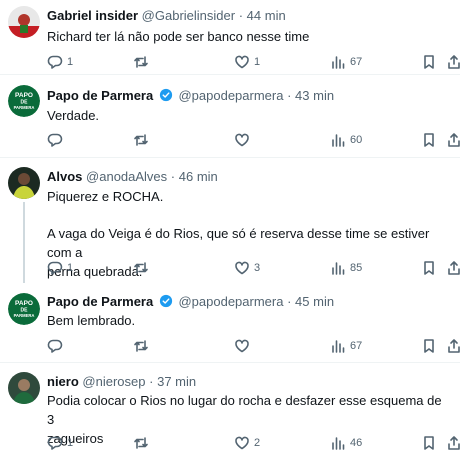 This screenshot has width=460, height=464. I want to click on views-button: 46, so click(346, 443).